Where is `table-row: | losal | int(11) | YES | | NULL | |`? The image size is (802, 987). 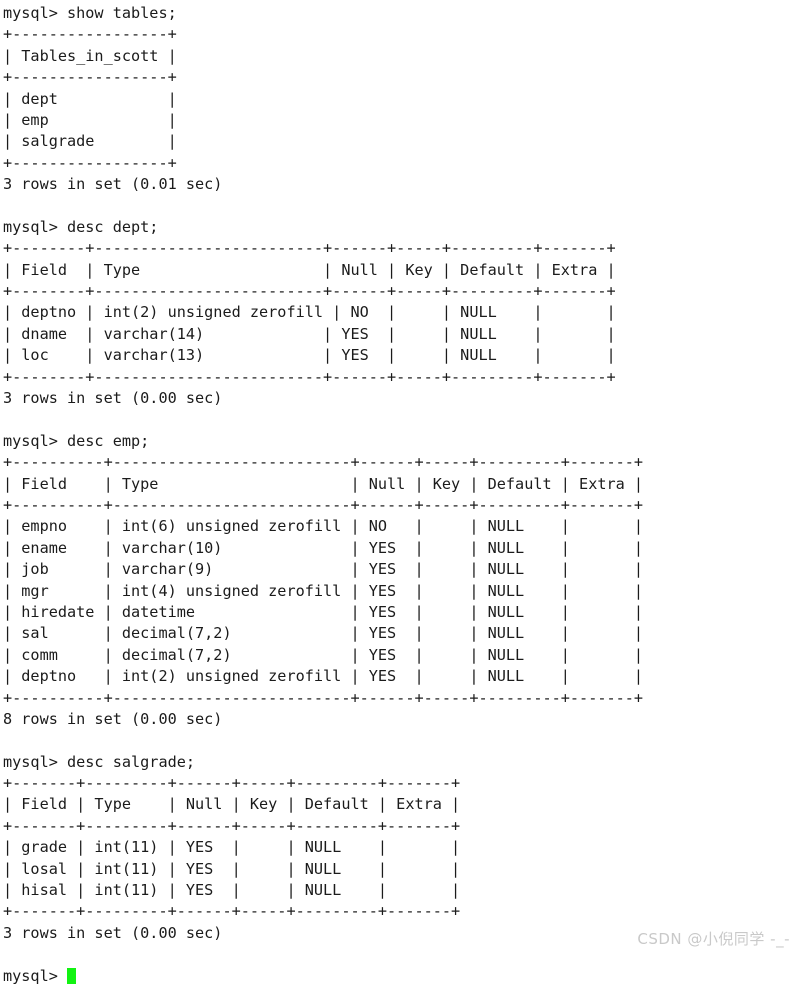 table-row: | losal | int(11) | YES | | NULL | | is located at coordinates (232, 868).